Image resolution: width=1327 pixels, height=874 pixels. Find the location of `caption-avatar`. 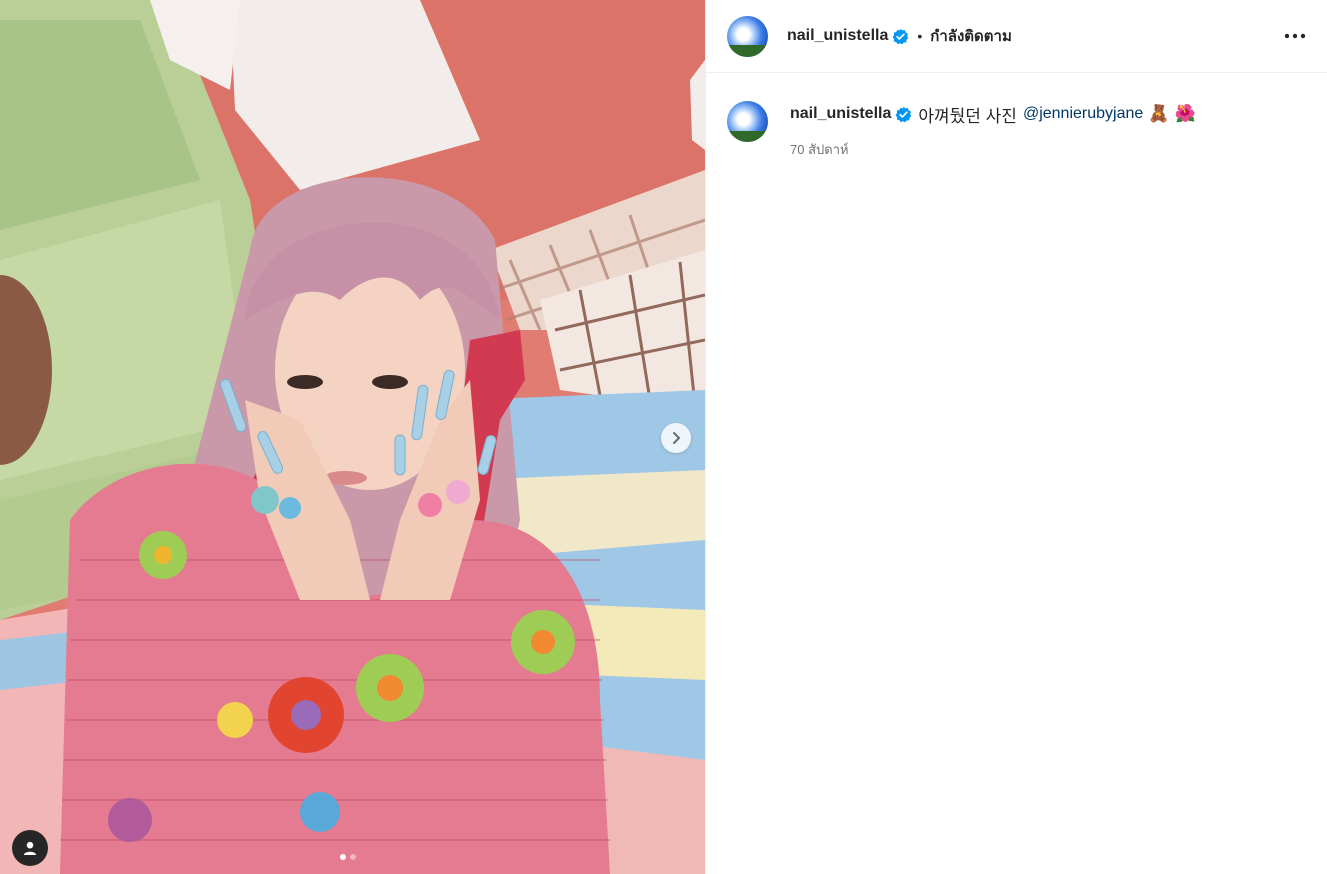

caption-avatar is located at coordinates (747, 121).